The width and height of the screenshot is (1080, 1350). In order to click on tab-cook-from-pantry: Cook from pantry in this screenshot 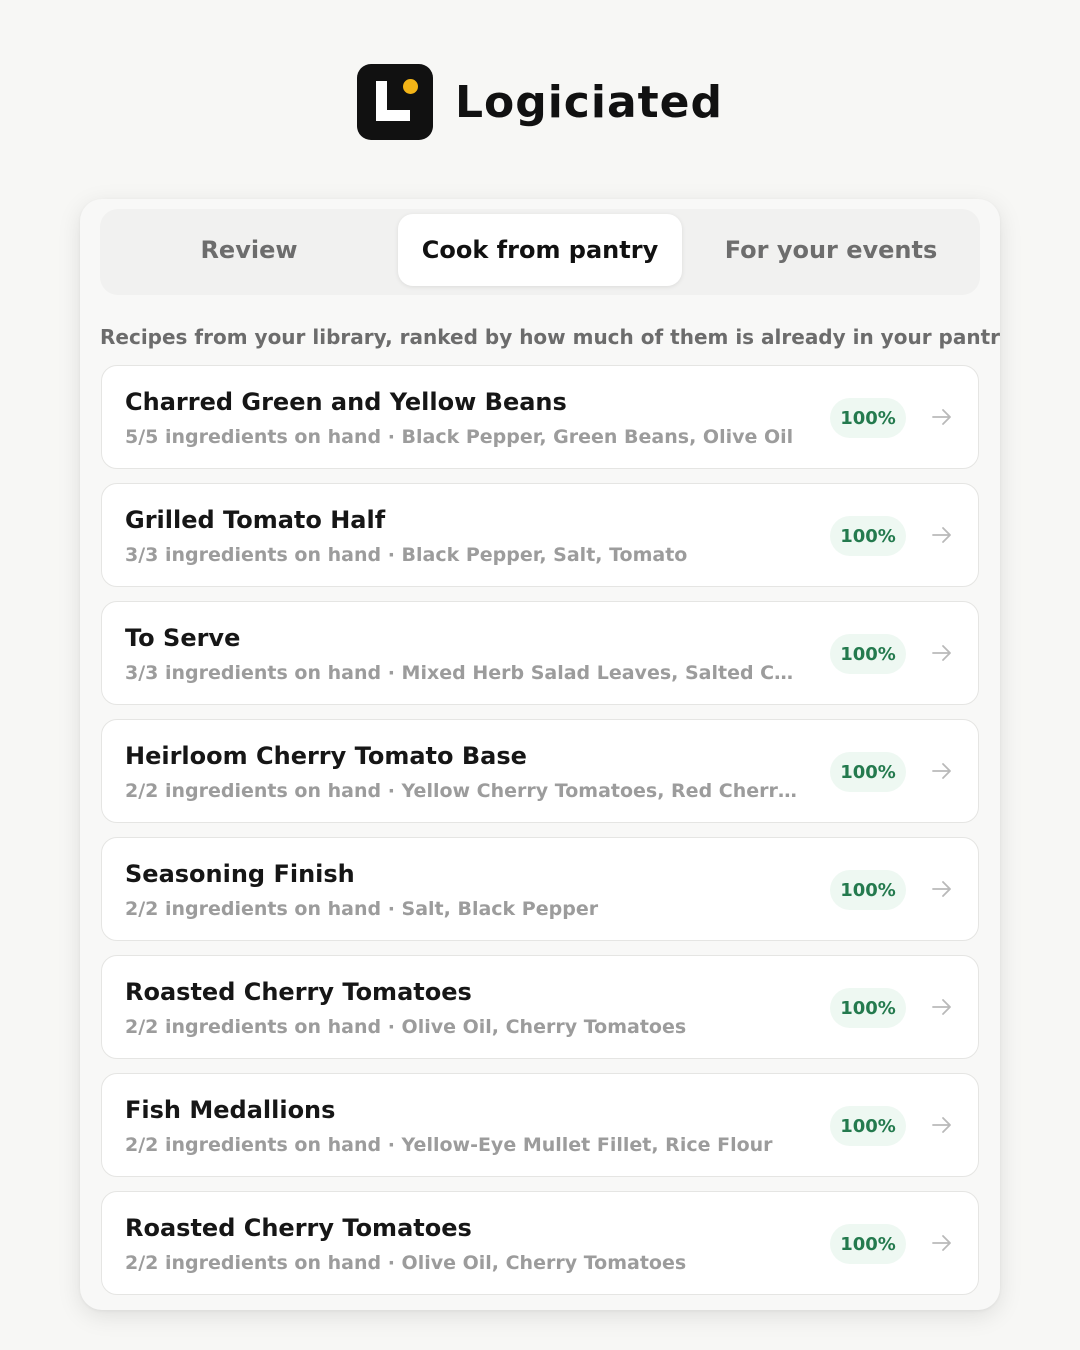, I will do `click(540, 250)`.